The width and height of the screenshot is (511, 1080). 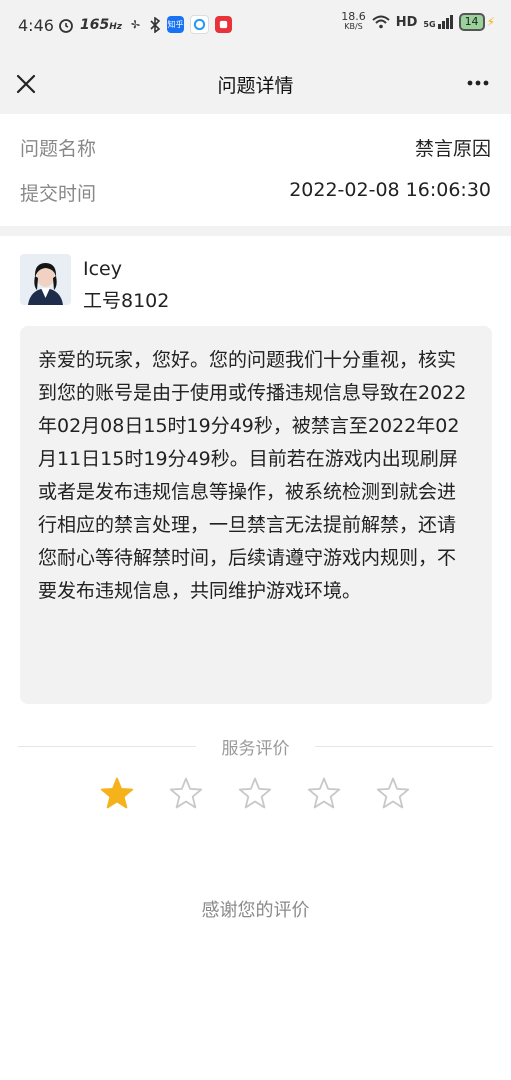 I want to click on issue-name-label: 问题名称, so click(x=58, y=149).